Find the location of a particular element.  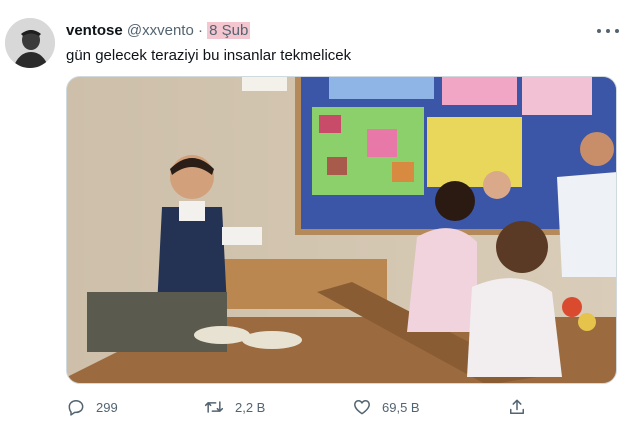

reply-icon is located at coordinates (76, 408).